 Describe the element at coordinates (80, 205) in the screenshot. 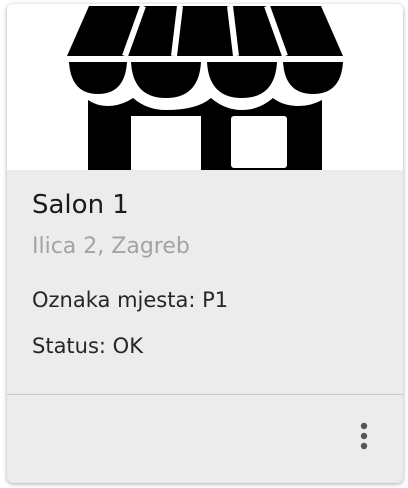

I see `card-title: Salon 1` at that location.